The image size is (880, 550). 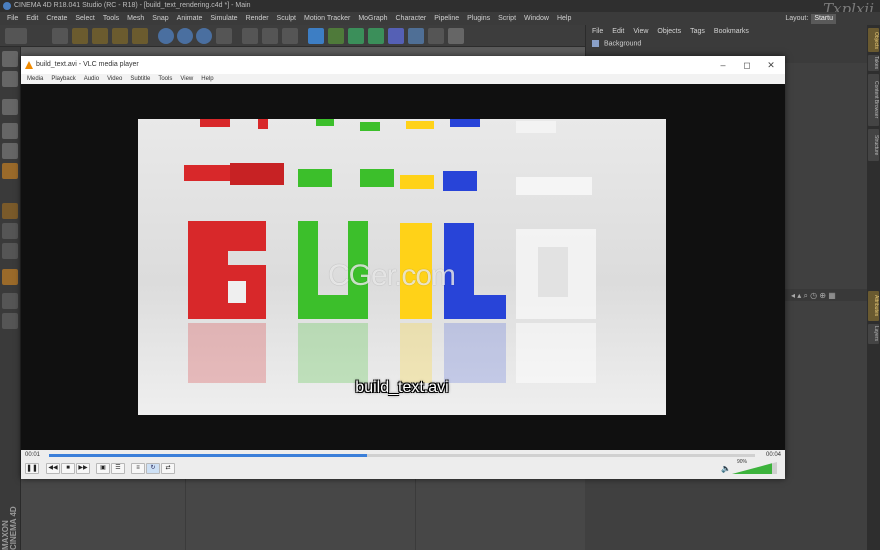 I want to click on workplane-icon, so click(x=10, y=277).